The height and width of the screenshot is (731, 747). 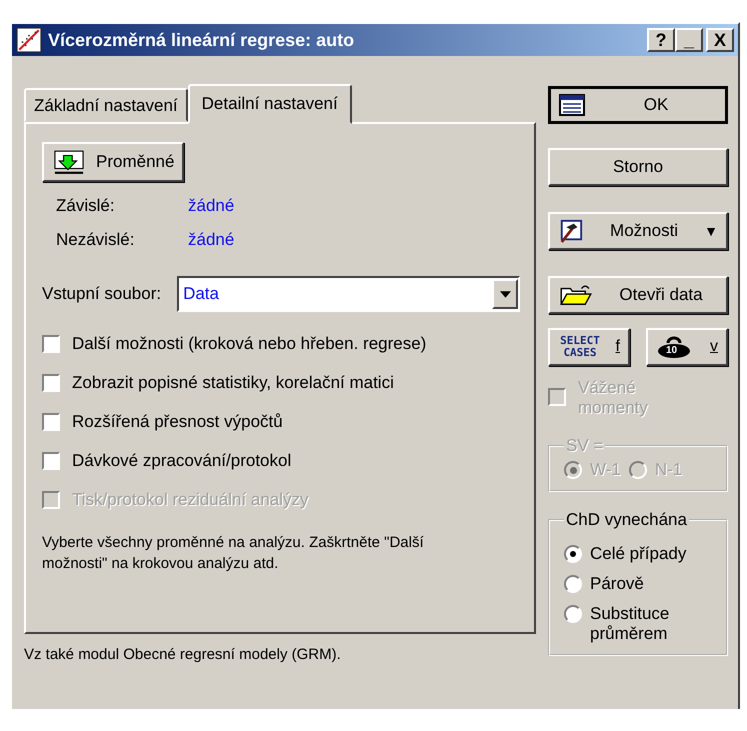 What do you see at coordinates (86, 206) in the screenshot?
I see `variable-label: Závislé:` at bounding box center [86, 206].